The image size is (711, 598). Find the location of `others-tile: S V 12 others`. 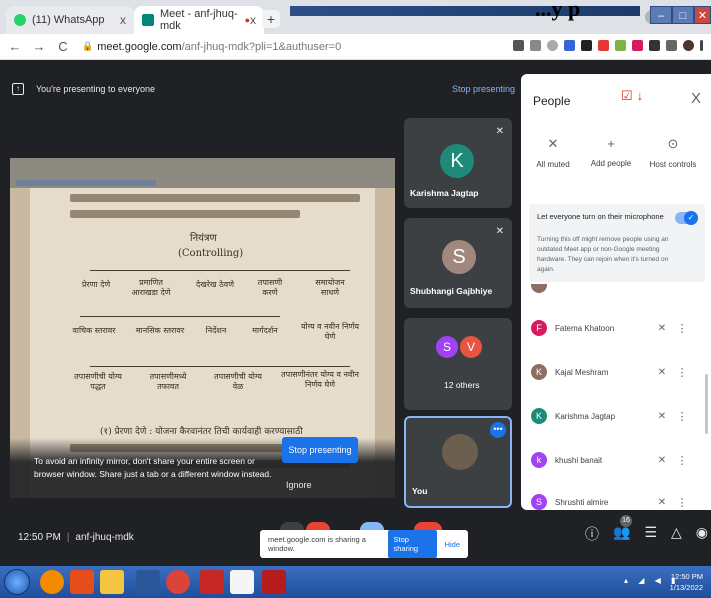

others-tile: S V 12 others is located at coordinates (458, 364).